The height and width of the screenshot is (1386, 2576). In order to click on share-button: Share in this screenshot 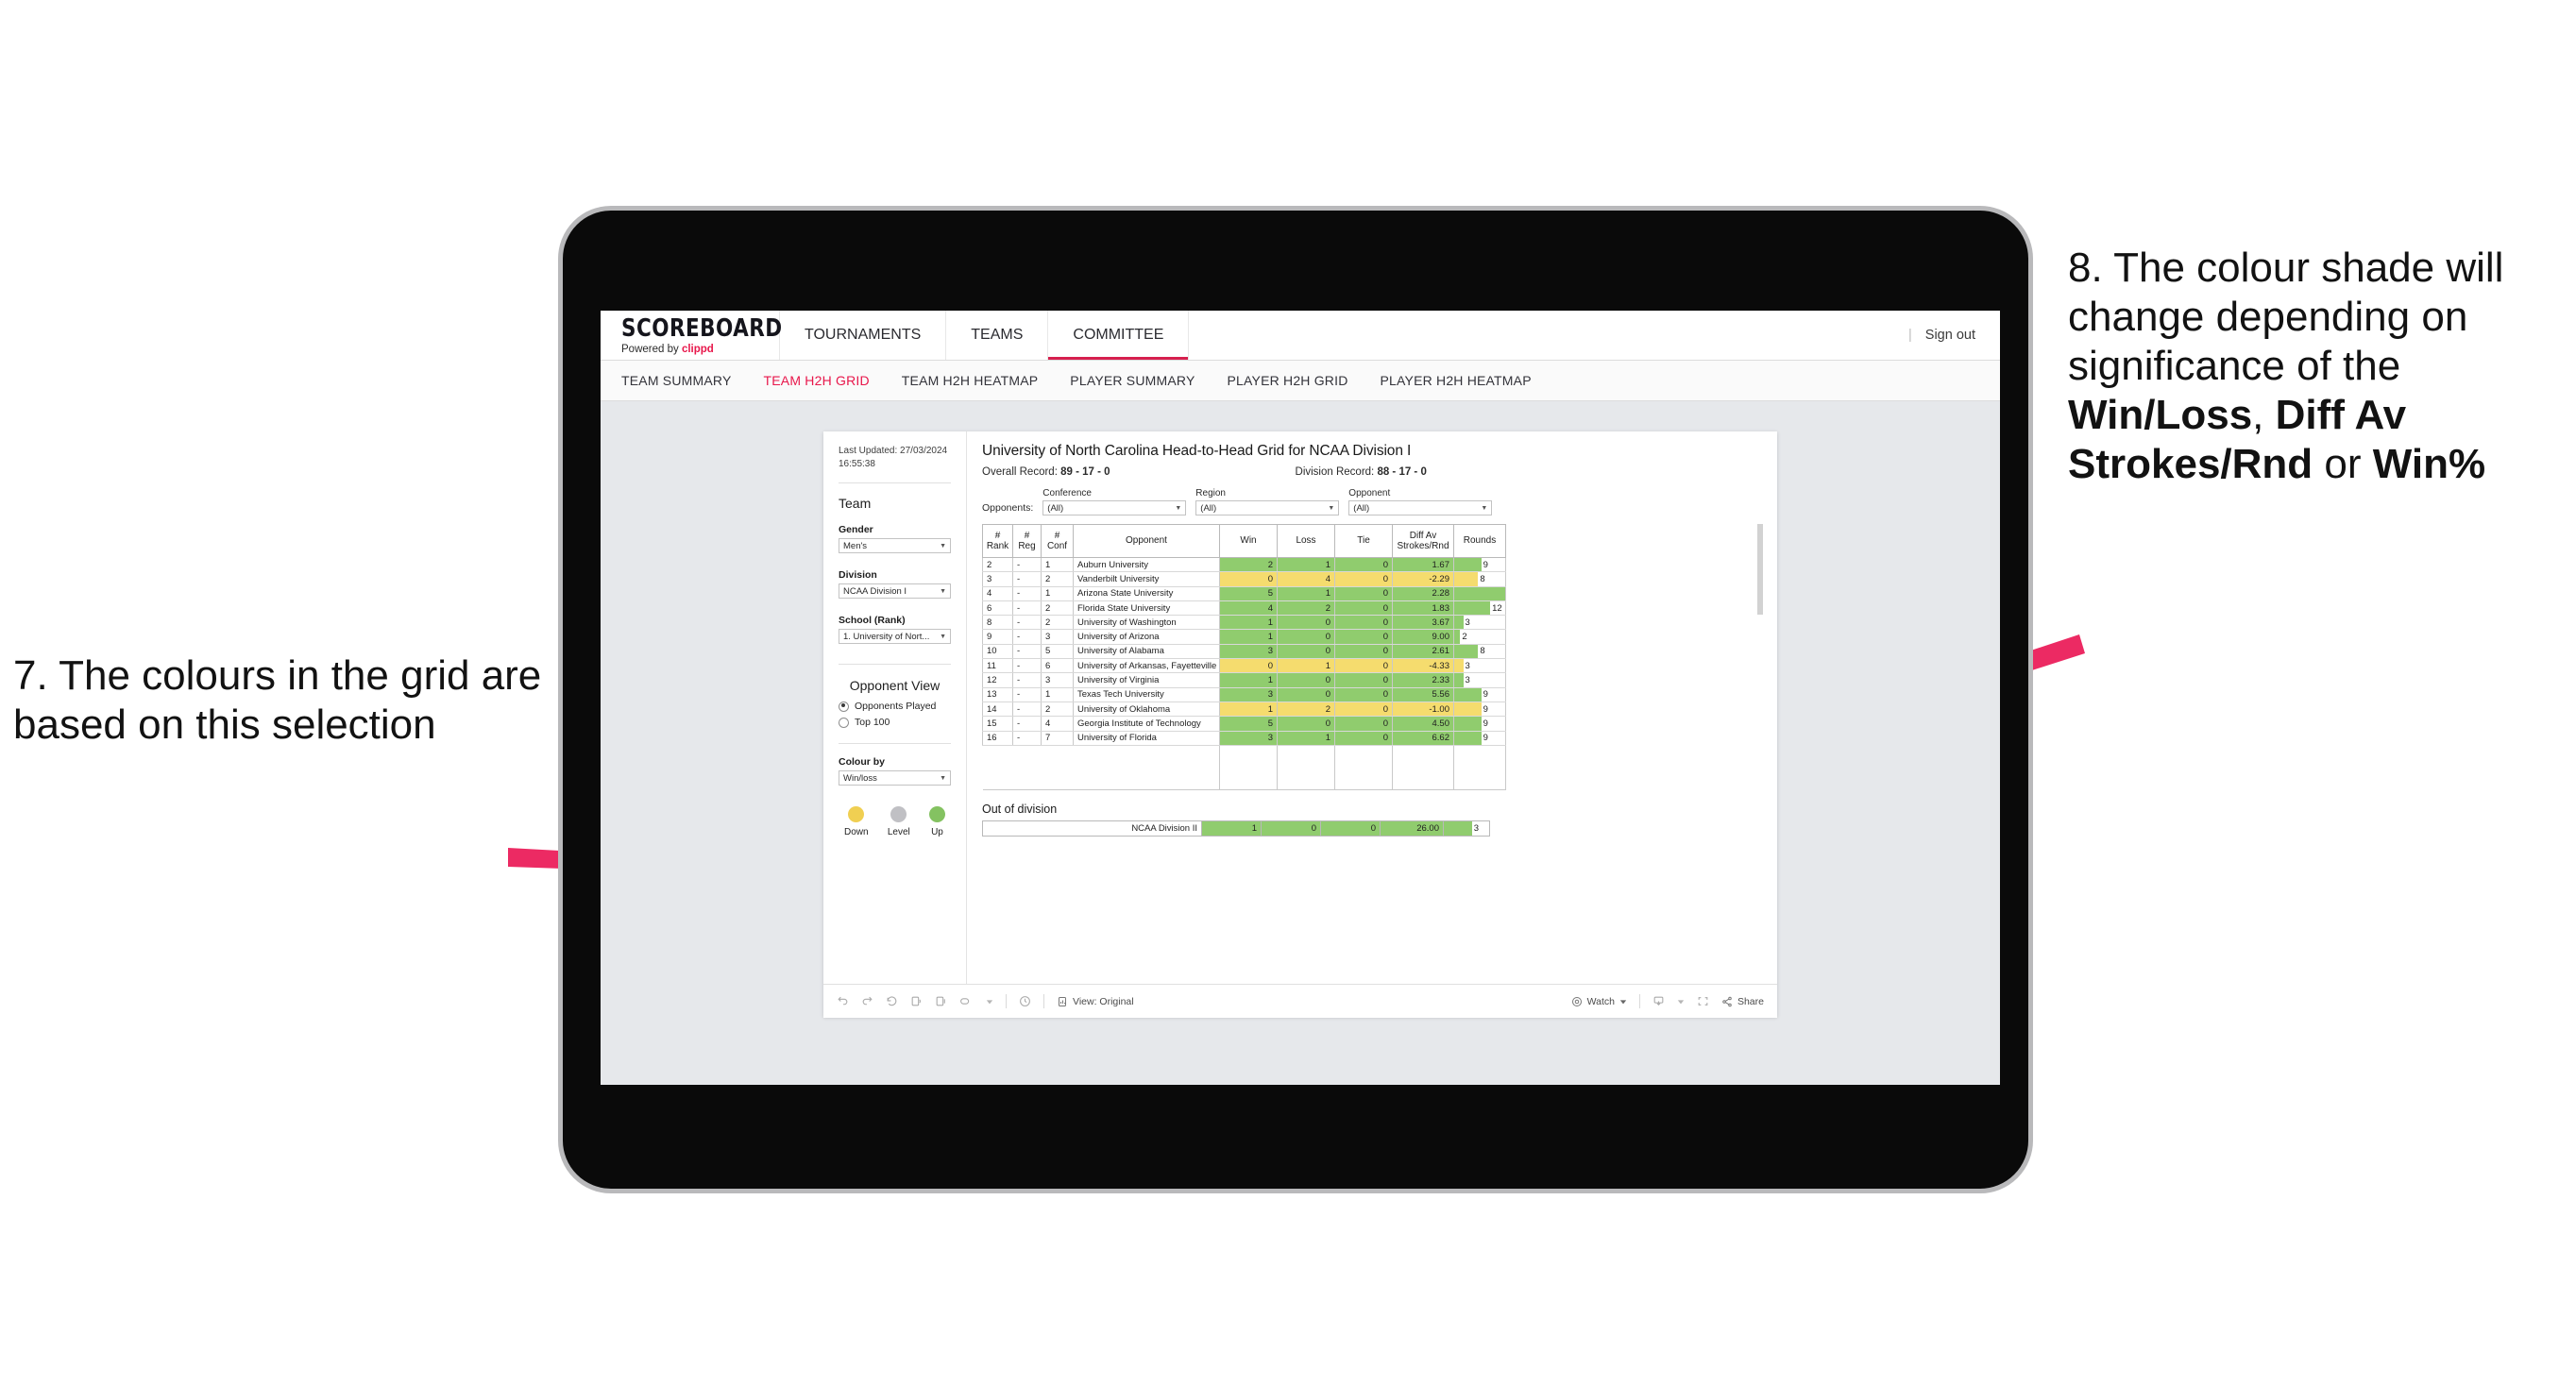, I will do `click(1742, 1002)`.